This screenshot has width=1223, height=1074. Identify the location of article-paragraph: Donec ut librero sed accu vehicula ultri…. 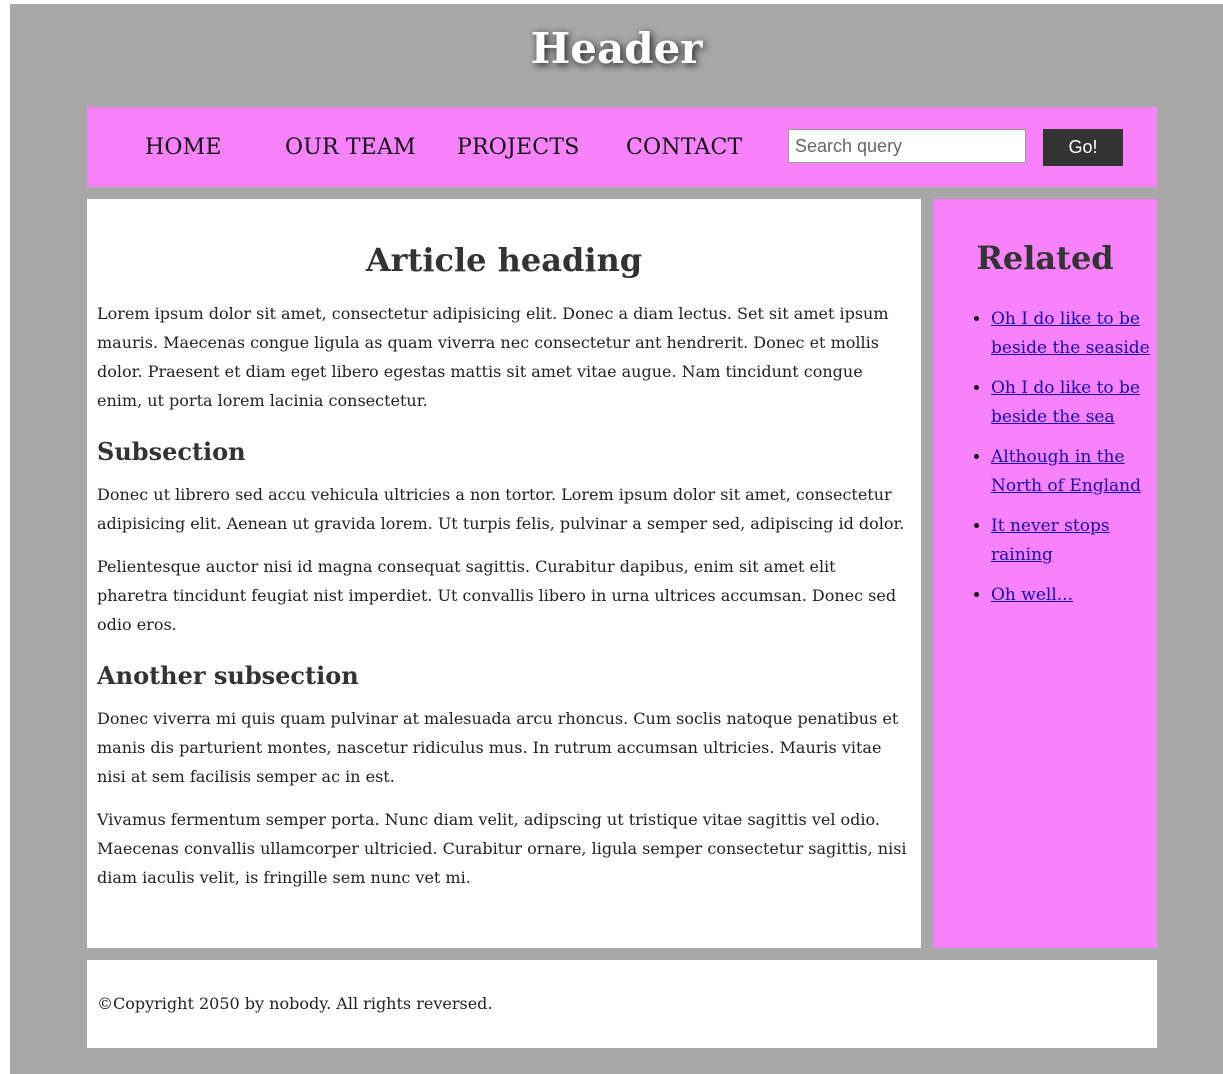
(501, 509).